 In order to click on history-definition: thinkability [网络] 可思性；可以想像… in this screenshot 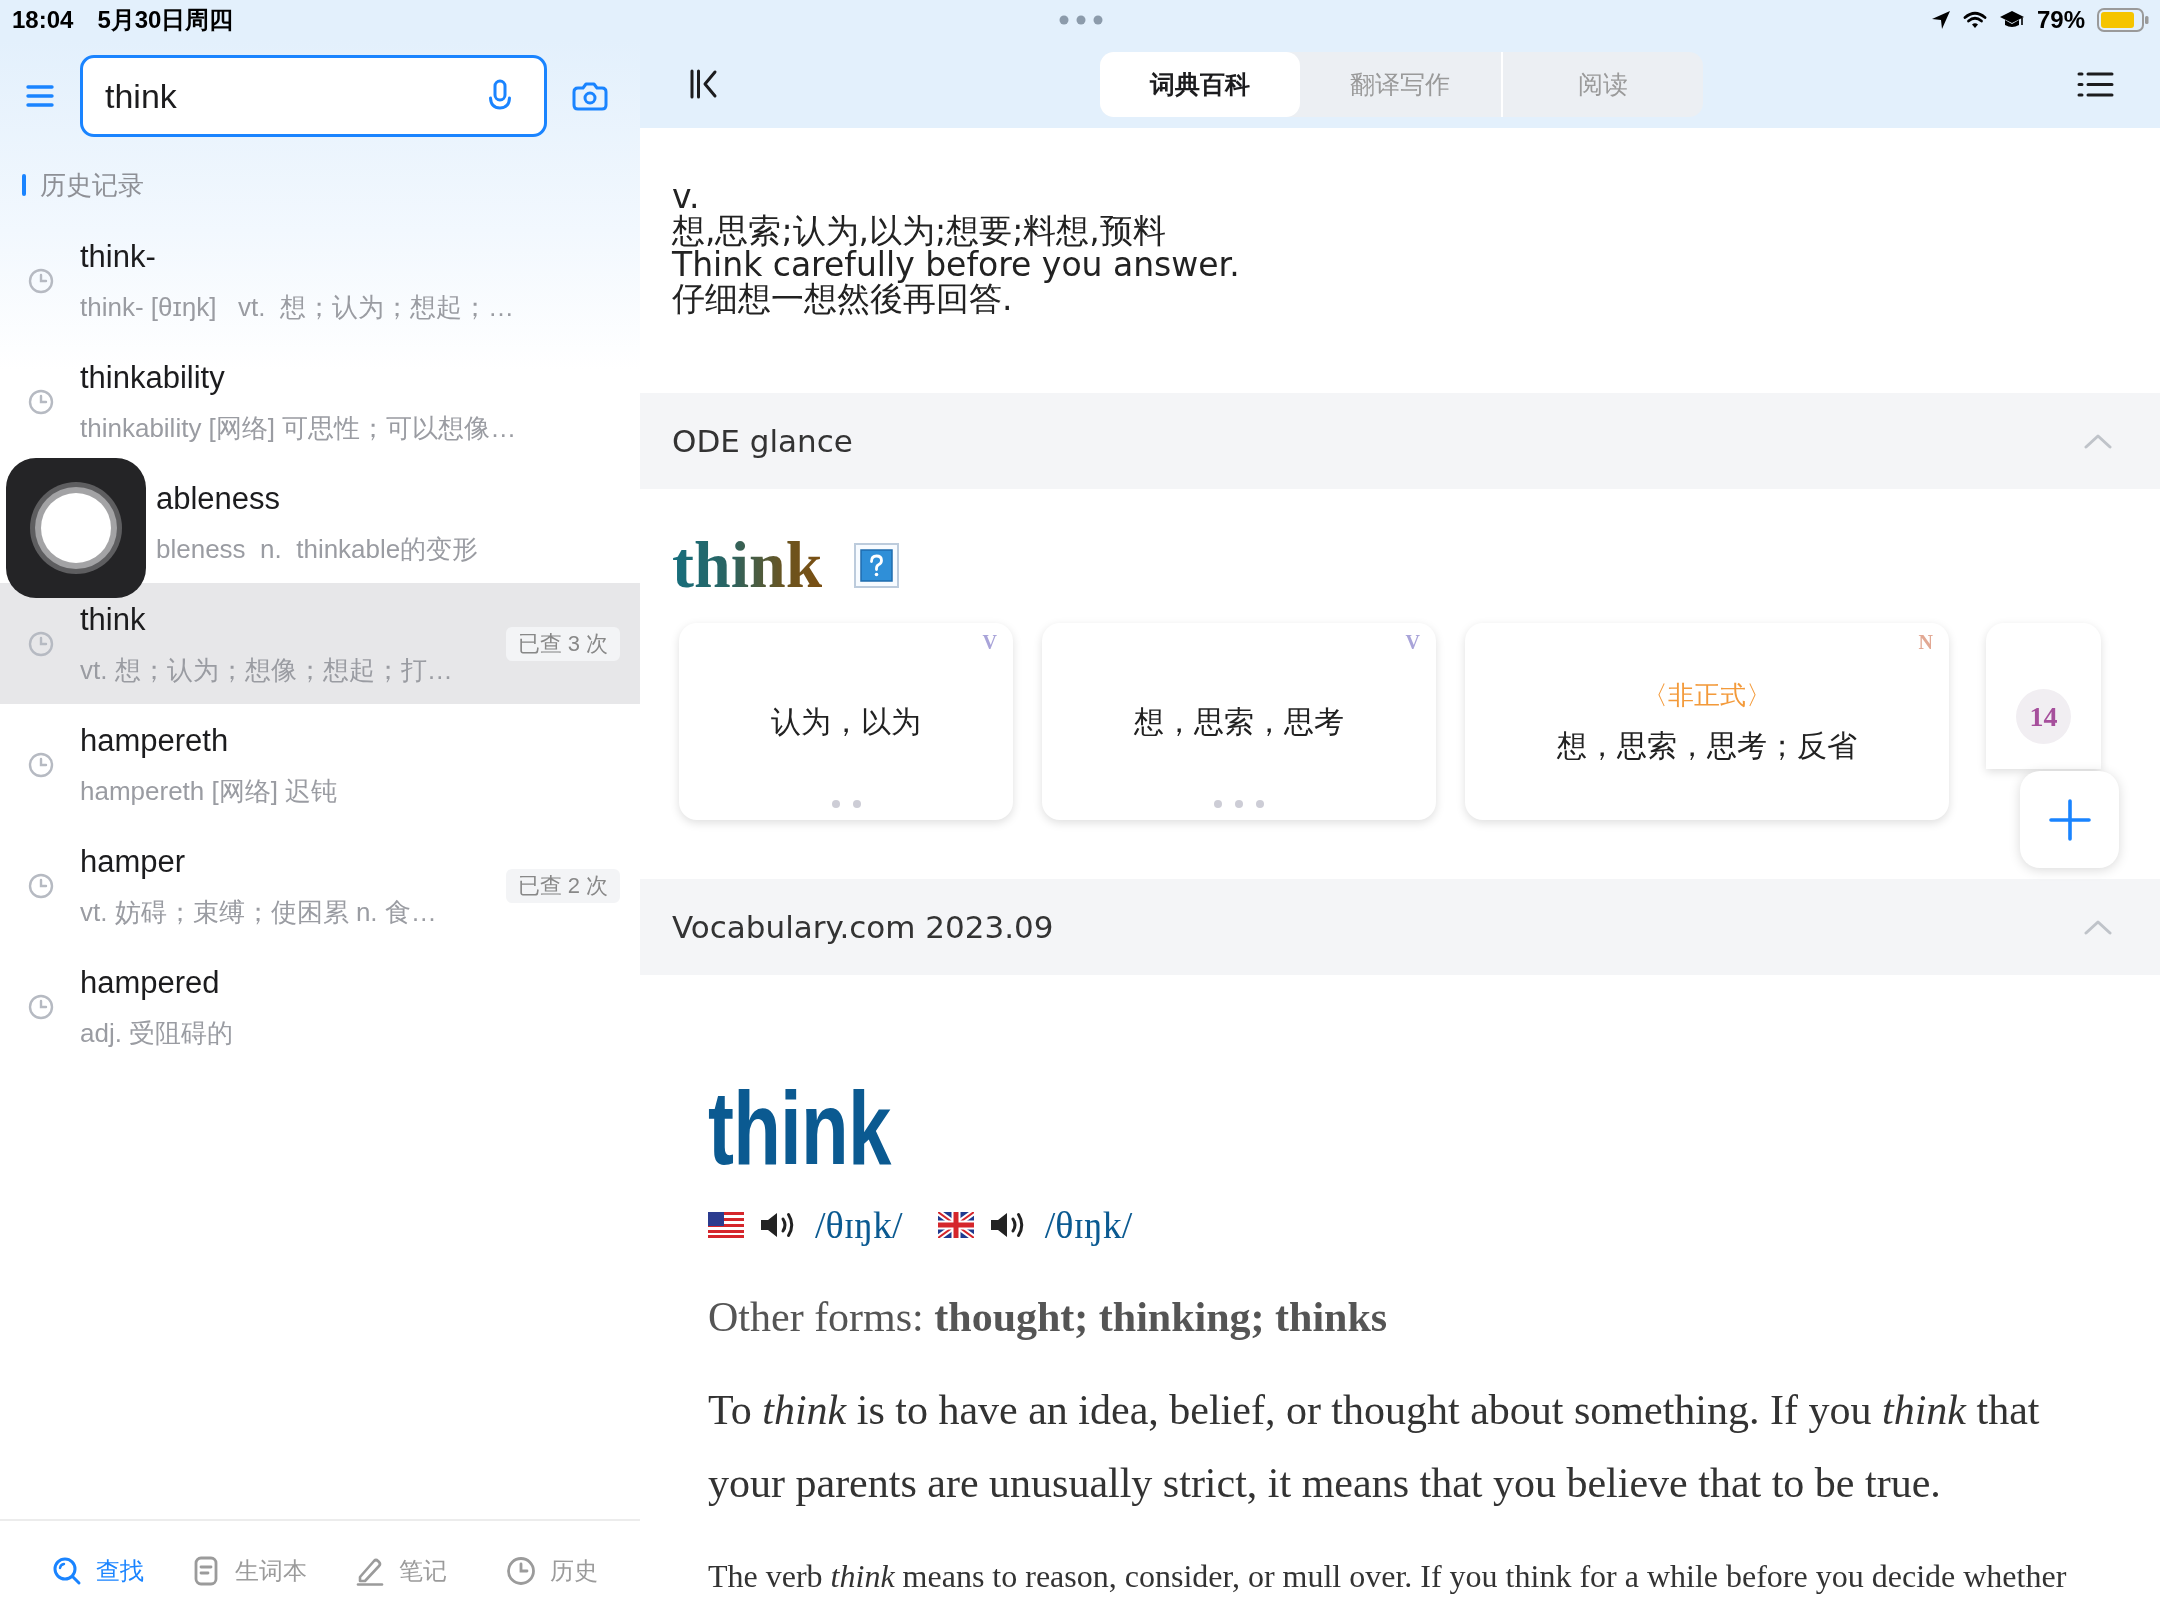, I will do `click(298, 428)`.